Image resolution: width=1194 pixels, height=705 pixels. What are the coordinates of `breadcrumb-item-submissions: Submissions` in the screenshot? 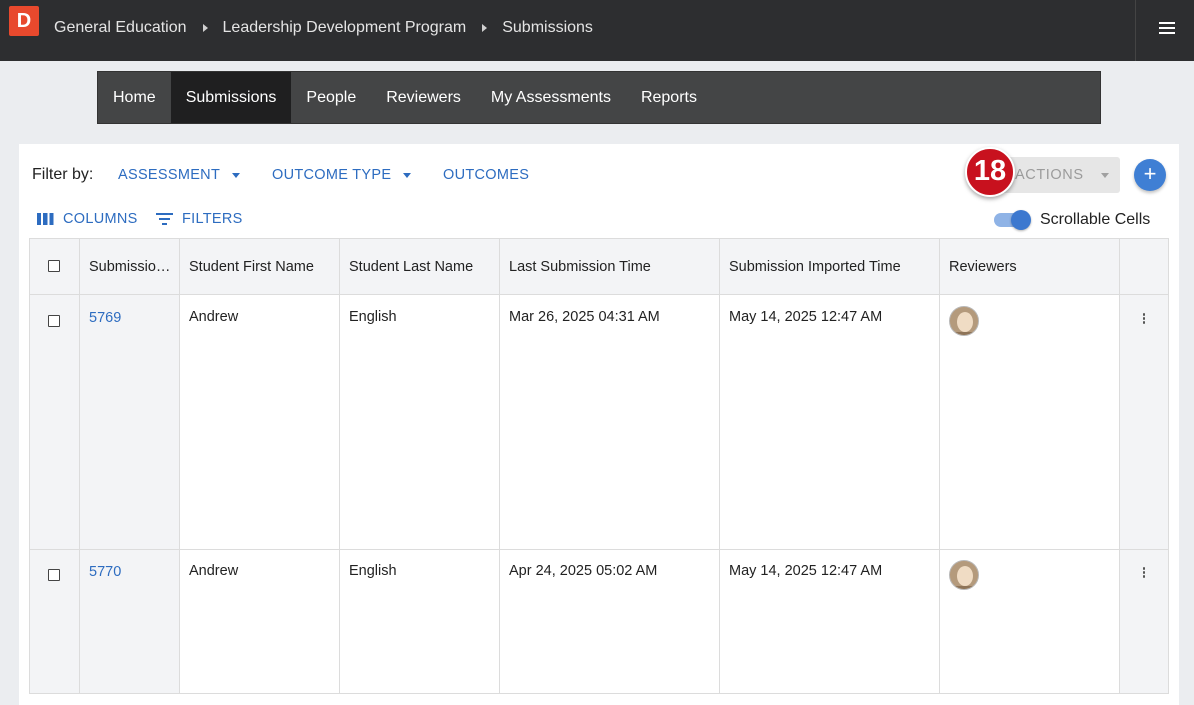 It's located at (547, 27).